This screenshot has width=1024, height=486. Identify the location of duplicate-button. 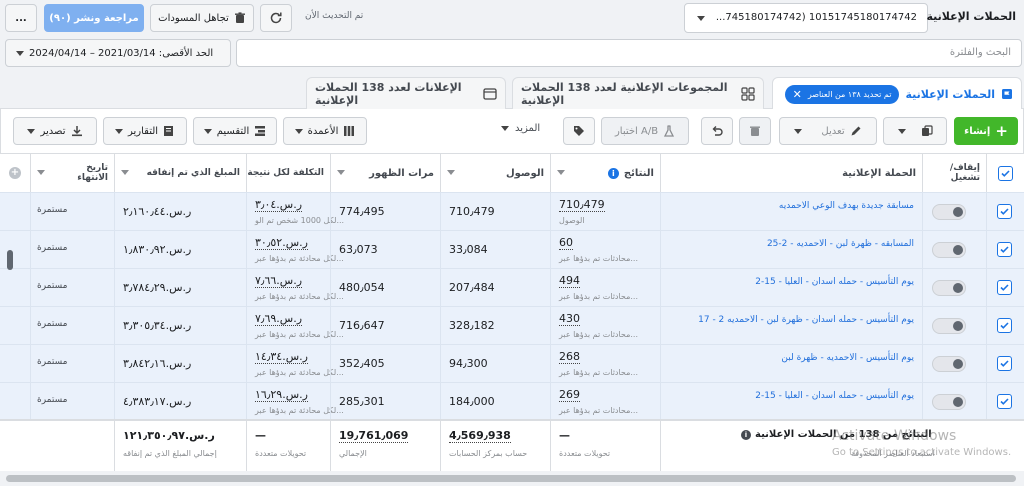
(915, 131).